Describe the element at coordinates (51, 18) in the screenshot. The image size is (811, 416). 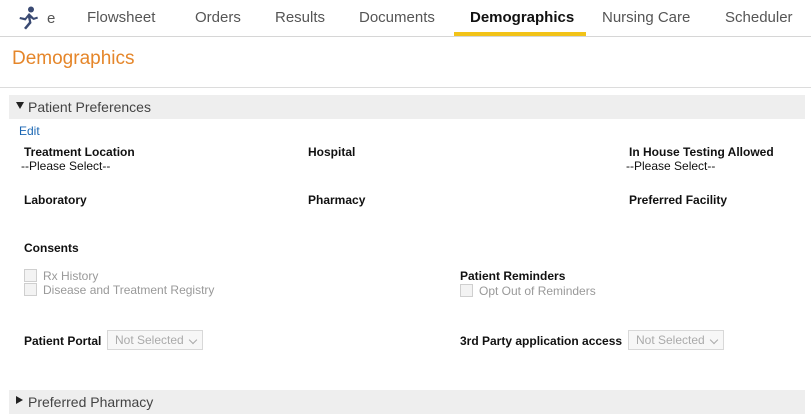
I see `logo-letter: e` at that location.